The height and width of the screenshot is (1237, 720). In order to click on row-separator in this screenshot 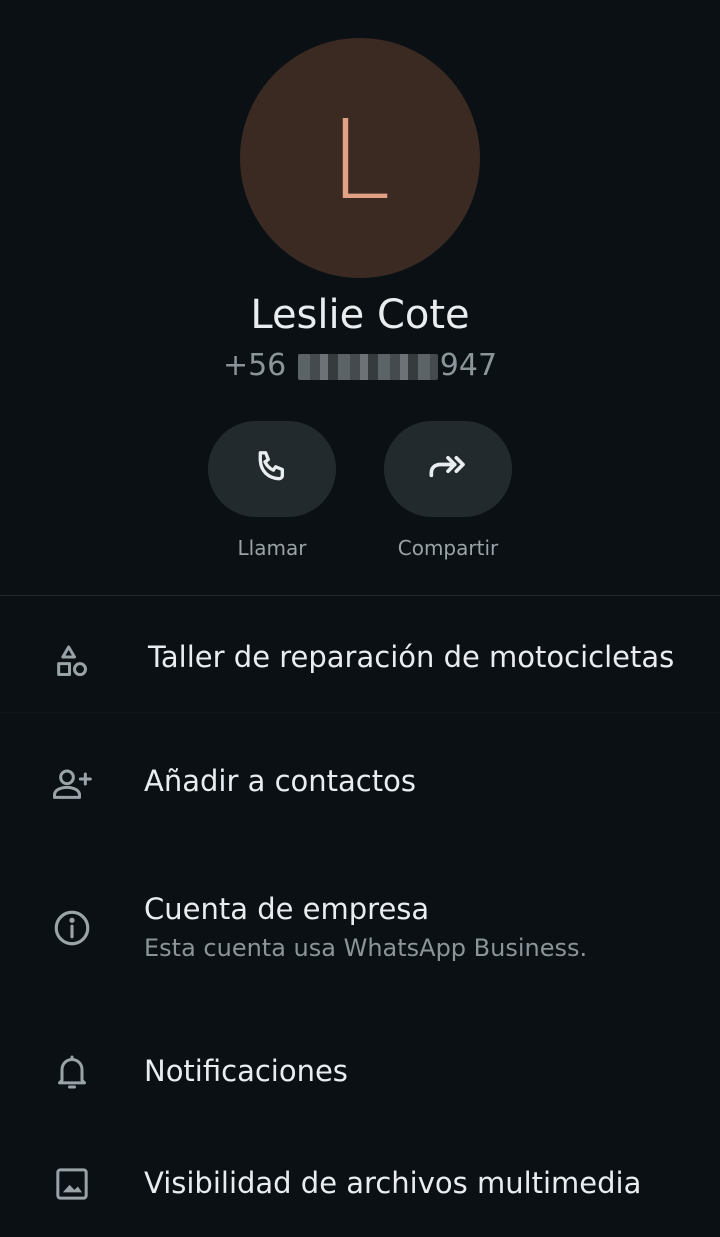, I will do `click(360, 712)`.